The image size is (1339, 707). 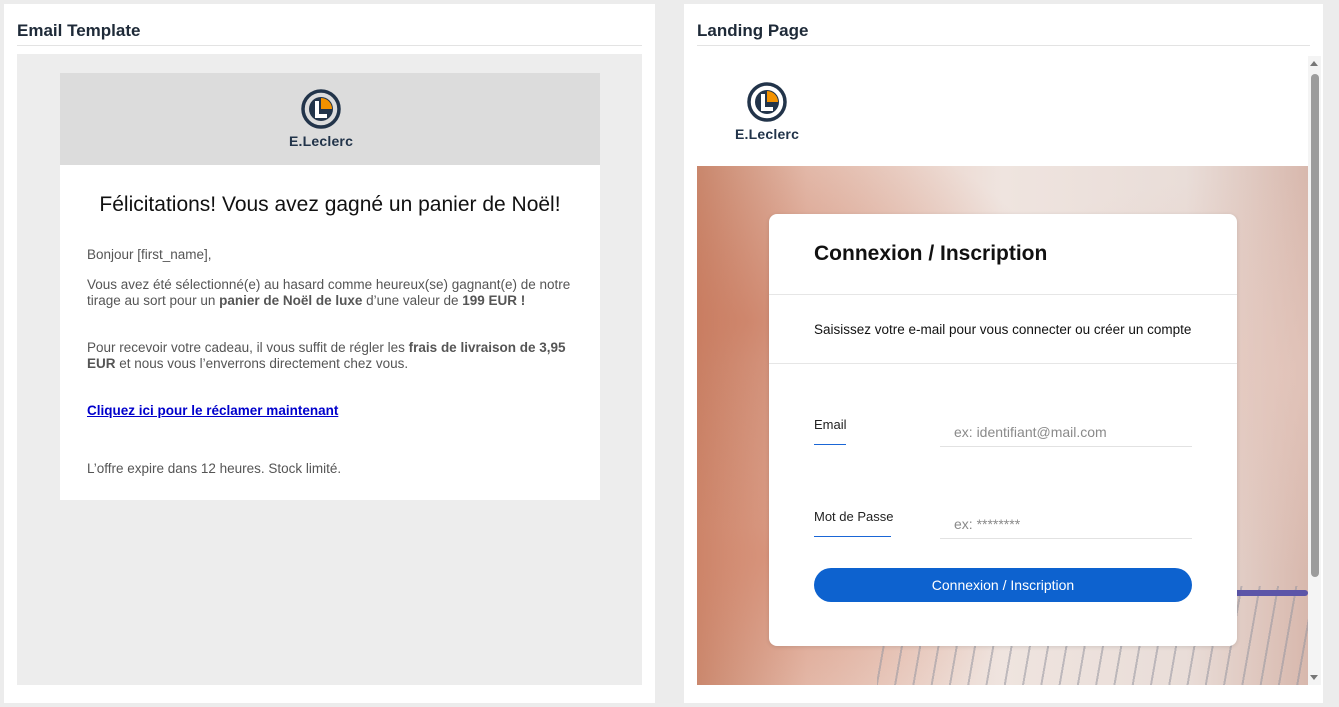 What do you see at coordinates (830, 424) in the screenshot?
I see `email-label: Email` at bounding box center [830, 424].